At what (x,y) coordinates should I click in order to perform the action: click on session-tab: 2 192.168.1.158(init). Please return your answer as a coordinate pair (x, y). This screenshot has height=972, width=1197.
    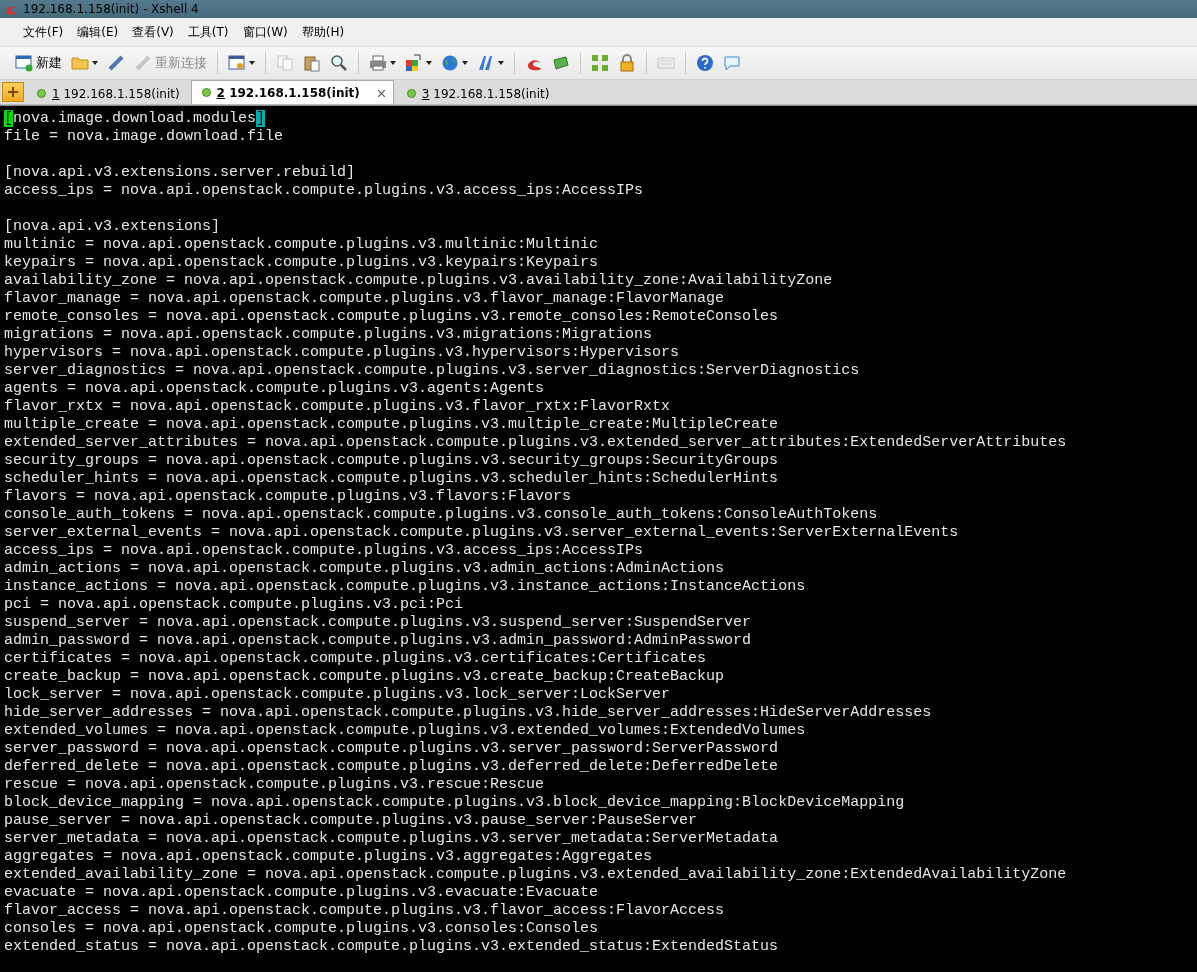
    Looking at the image, I should click on (292, 92).